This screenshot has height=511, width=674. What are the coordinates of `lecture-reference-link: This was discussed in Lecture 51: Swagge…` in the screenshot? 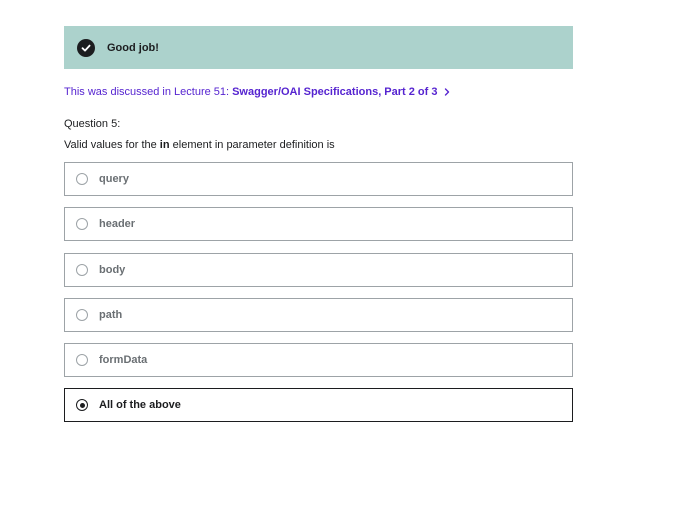 It's located at (257, 92).